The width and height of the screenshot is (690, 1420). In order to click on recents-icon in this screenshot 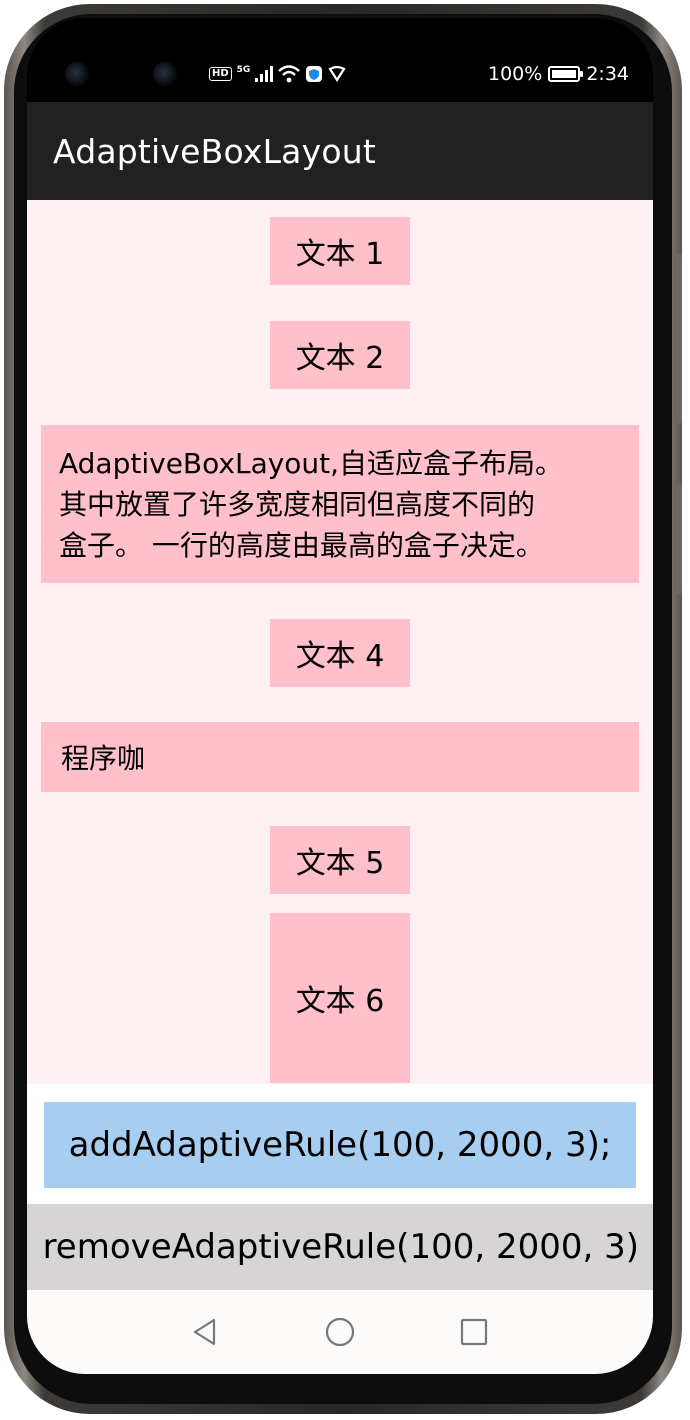, I will do `click(474, 1332)`.